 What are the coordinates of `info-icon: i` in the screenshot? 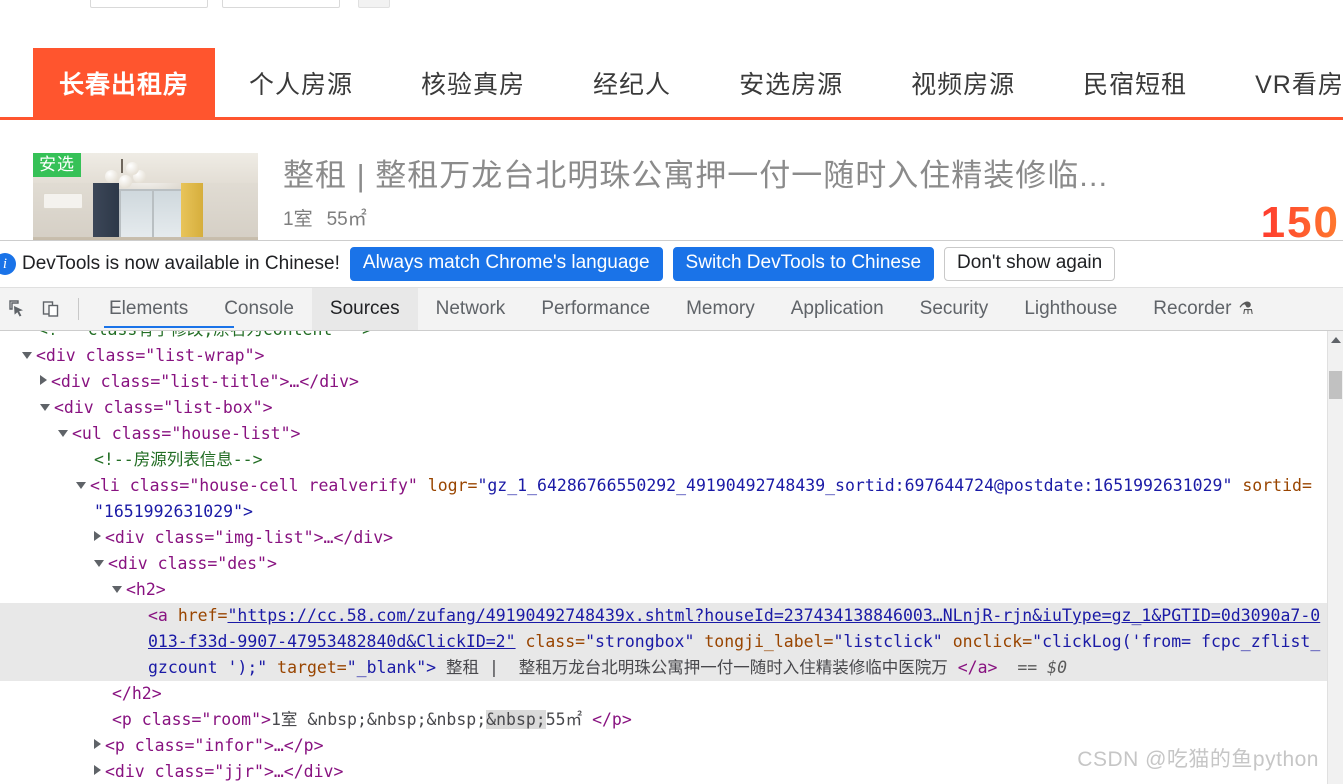 It's located at (8, 264).